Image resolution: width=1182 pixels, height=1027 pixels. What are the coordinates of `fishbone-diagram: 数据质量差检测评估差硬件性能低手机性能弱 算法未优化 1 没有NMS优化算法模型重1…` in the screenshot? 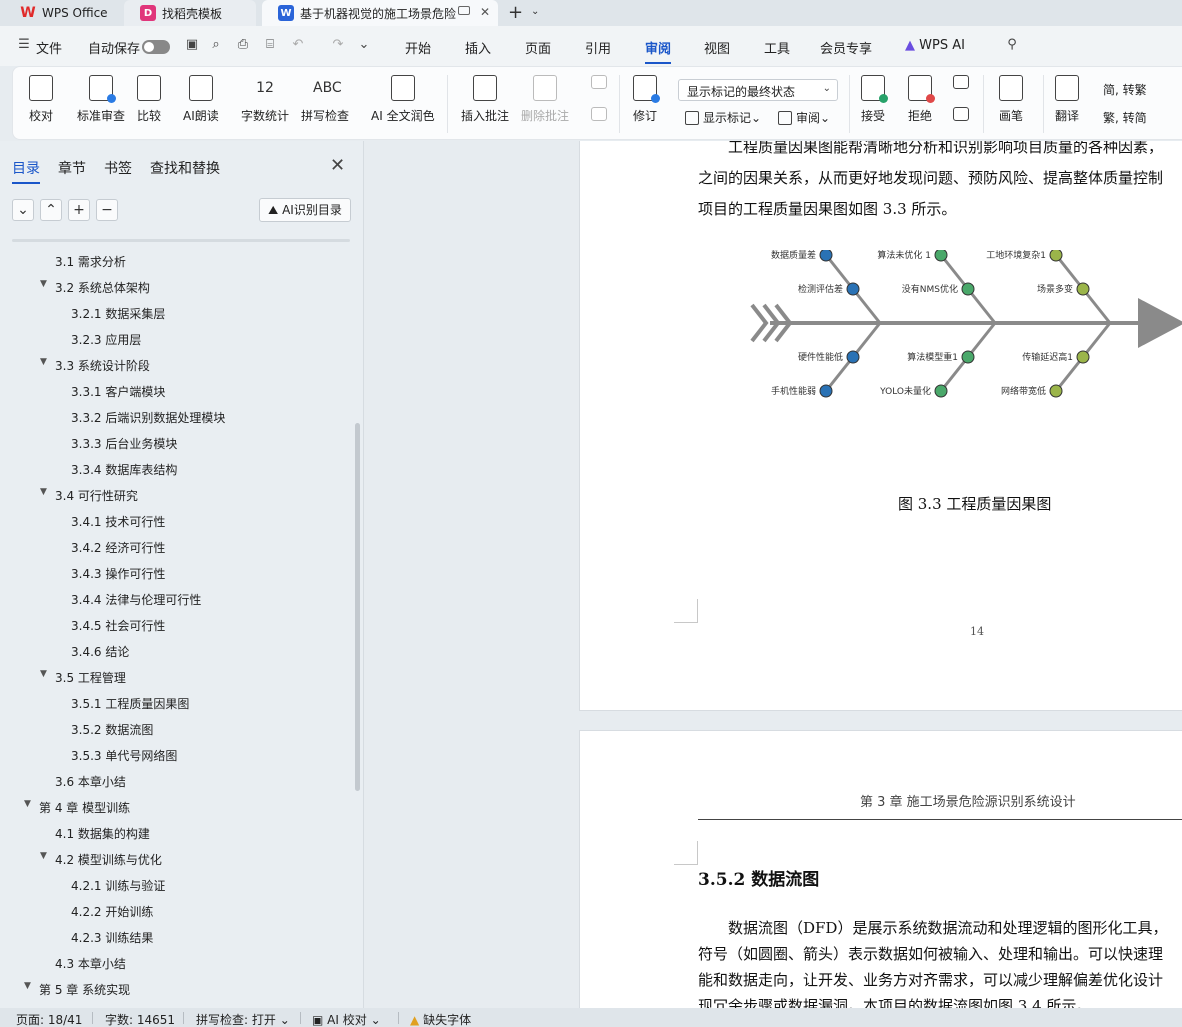 It's located at (961, 335).